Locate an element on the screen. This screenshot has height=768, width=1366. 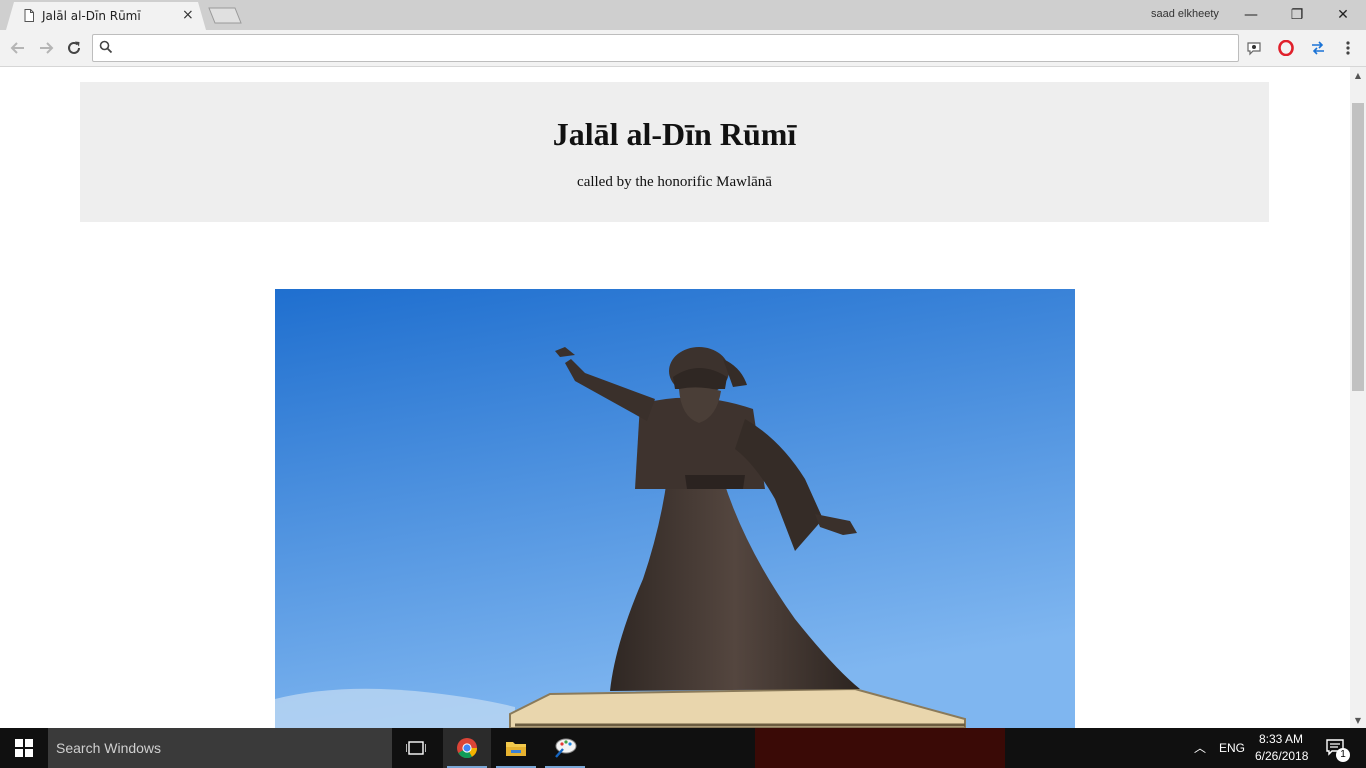
start-button is located at coordinates (24, 748).